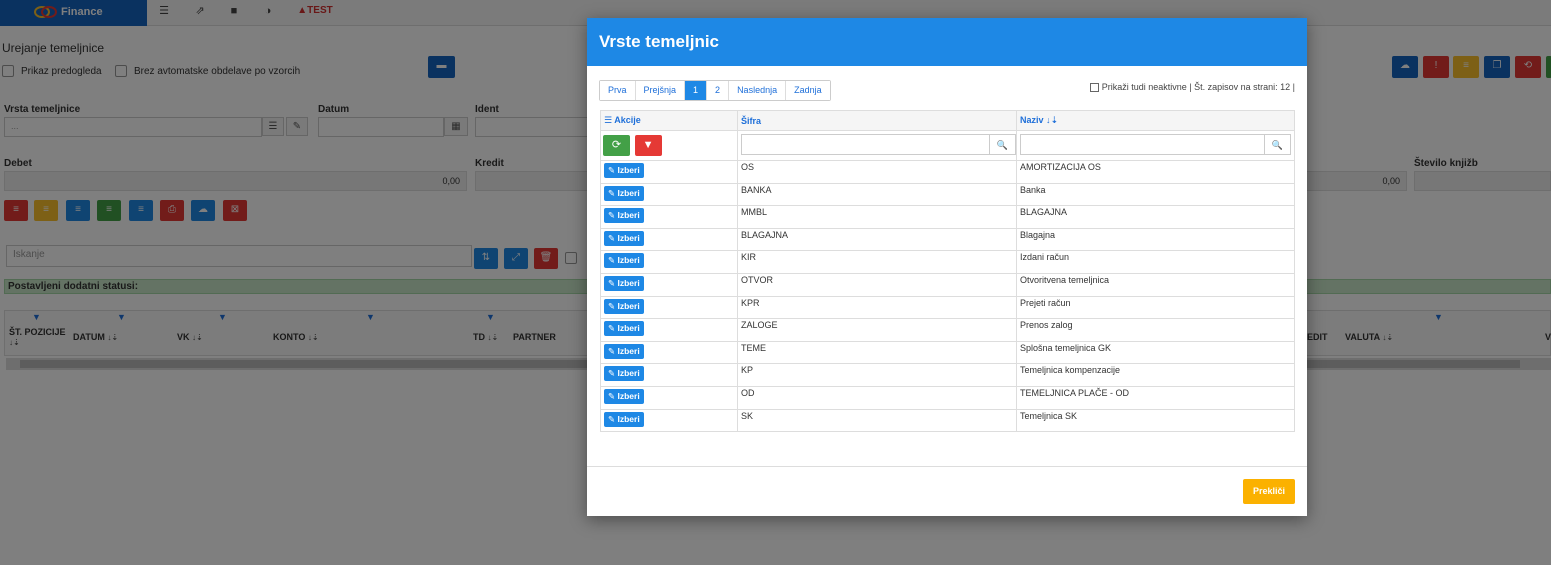 The width and height of the screenshot is (1551, 565). Describe the element at coordinates (618, 90) in the screenshot. I see `page-first: Prva` at that location.